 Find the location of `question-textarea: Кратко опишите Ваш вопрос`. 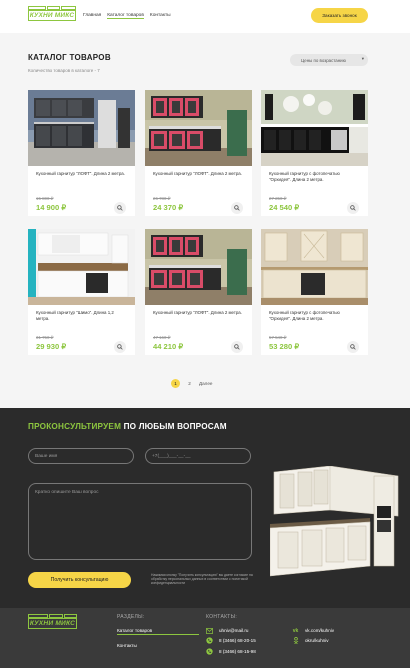

question-textarea: Кратко опишите Ваш вопрос is located at coordinates (140, 521).